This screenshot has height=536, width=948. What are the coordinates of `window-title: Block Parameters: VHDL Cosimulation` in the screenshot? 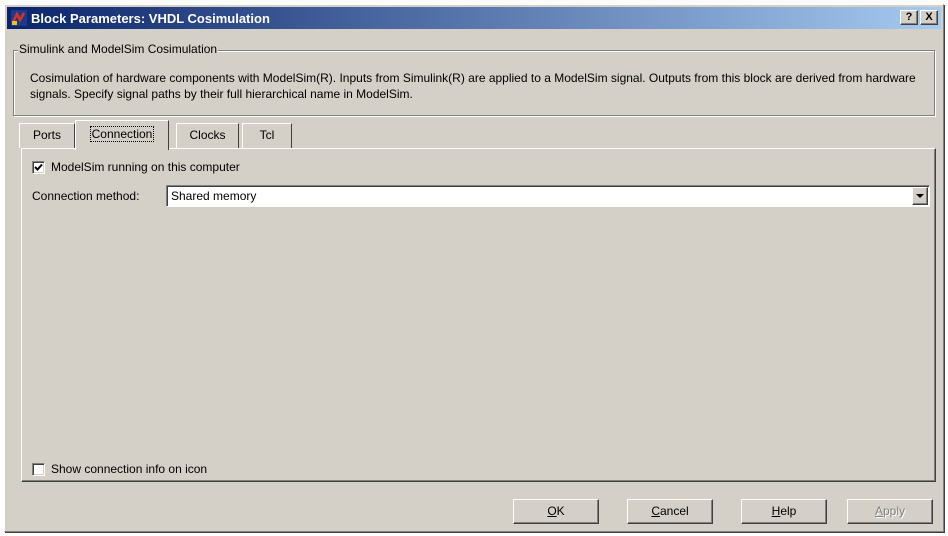 It's located at (150, 18).